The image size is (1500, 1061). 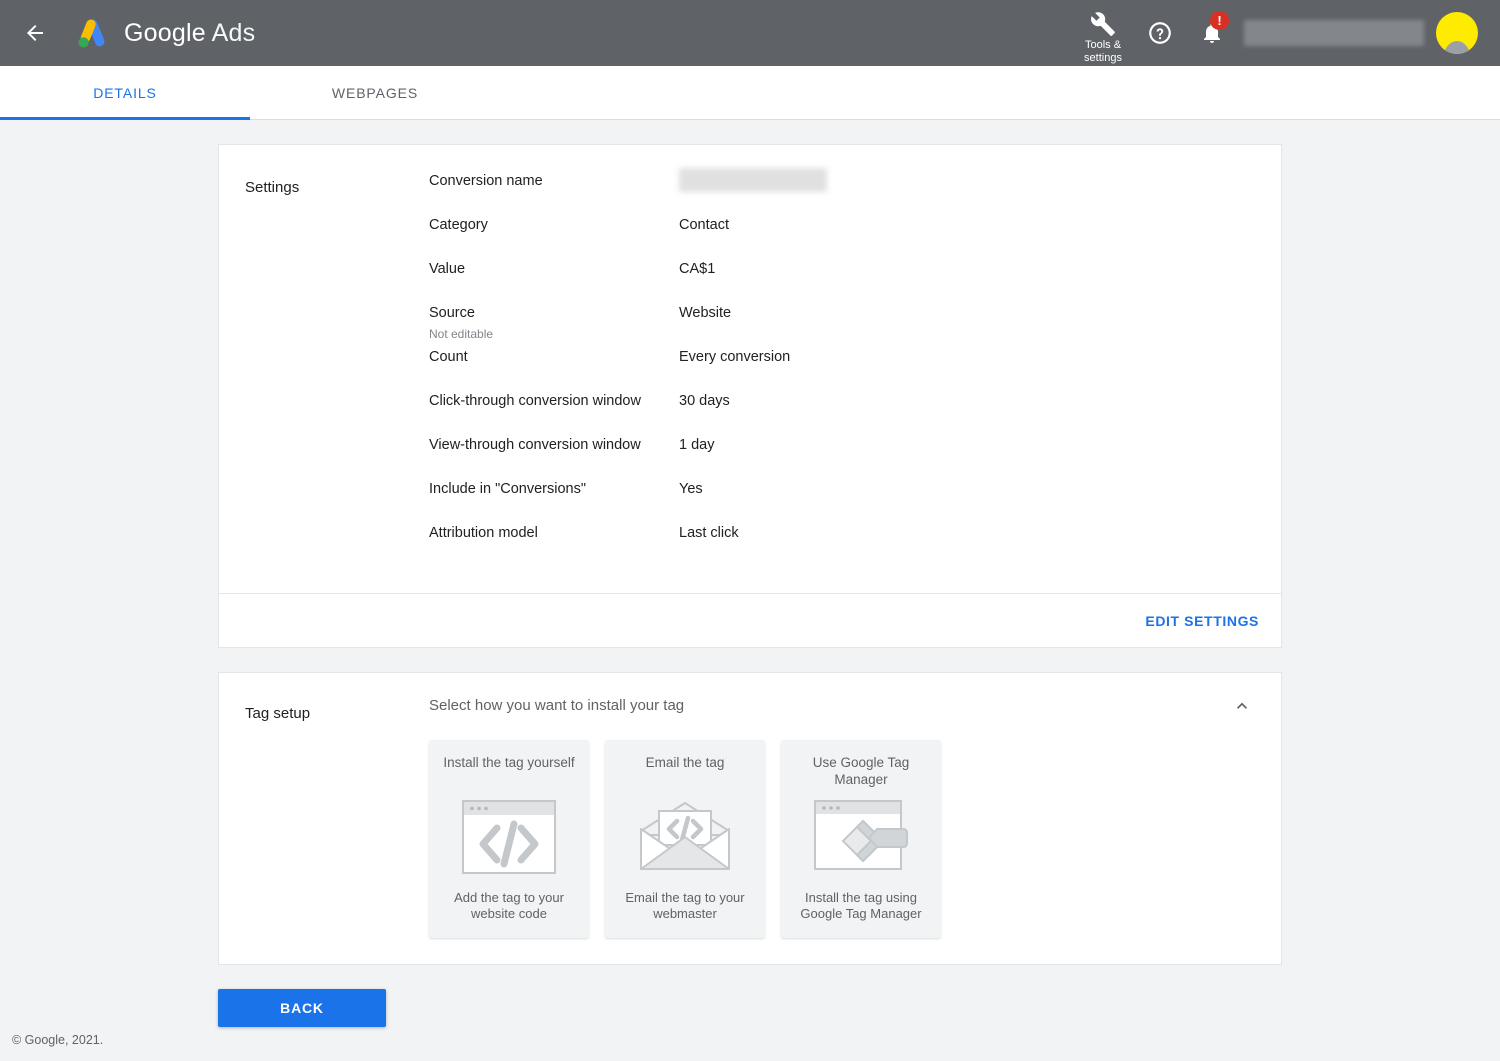 What do you see at coordinates (448, 357) in the screenshot?
I see `row-key-text: Count` at bounding box center [448, 357].